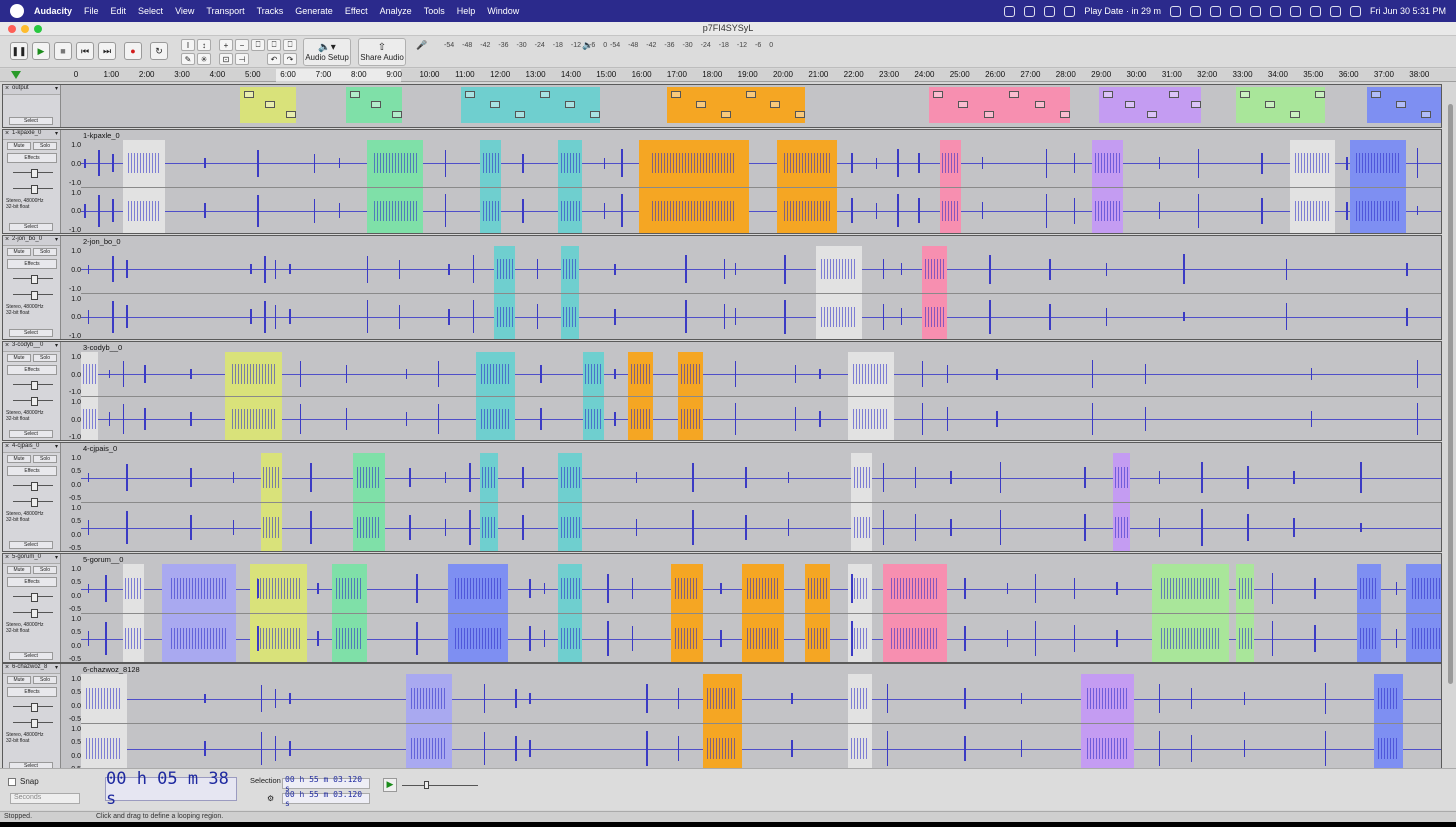  What do you see at coordinates (290, 59) in the screenshot?
I see `redo-button: ↷` at bounding box center [290, 59].